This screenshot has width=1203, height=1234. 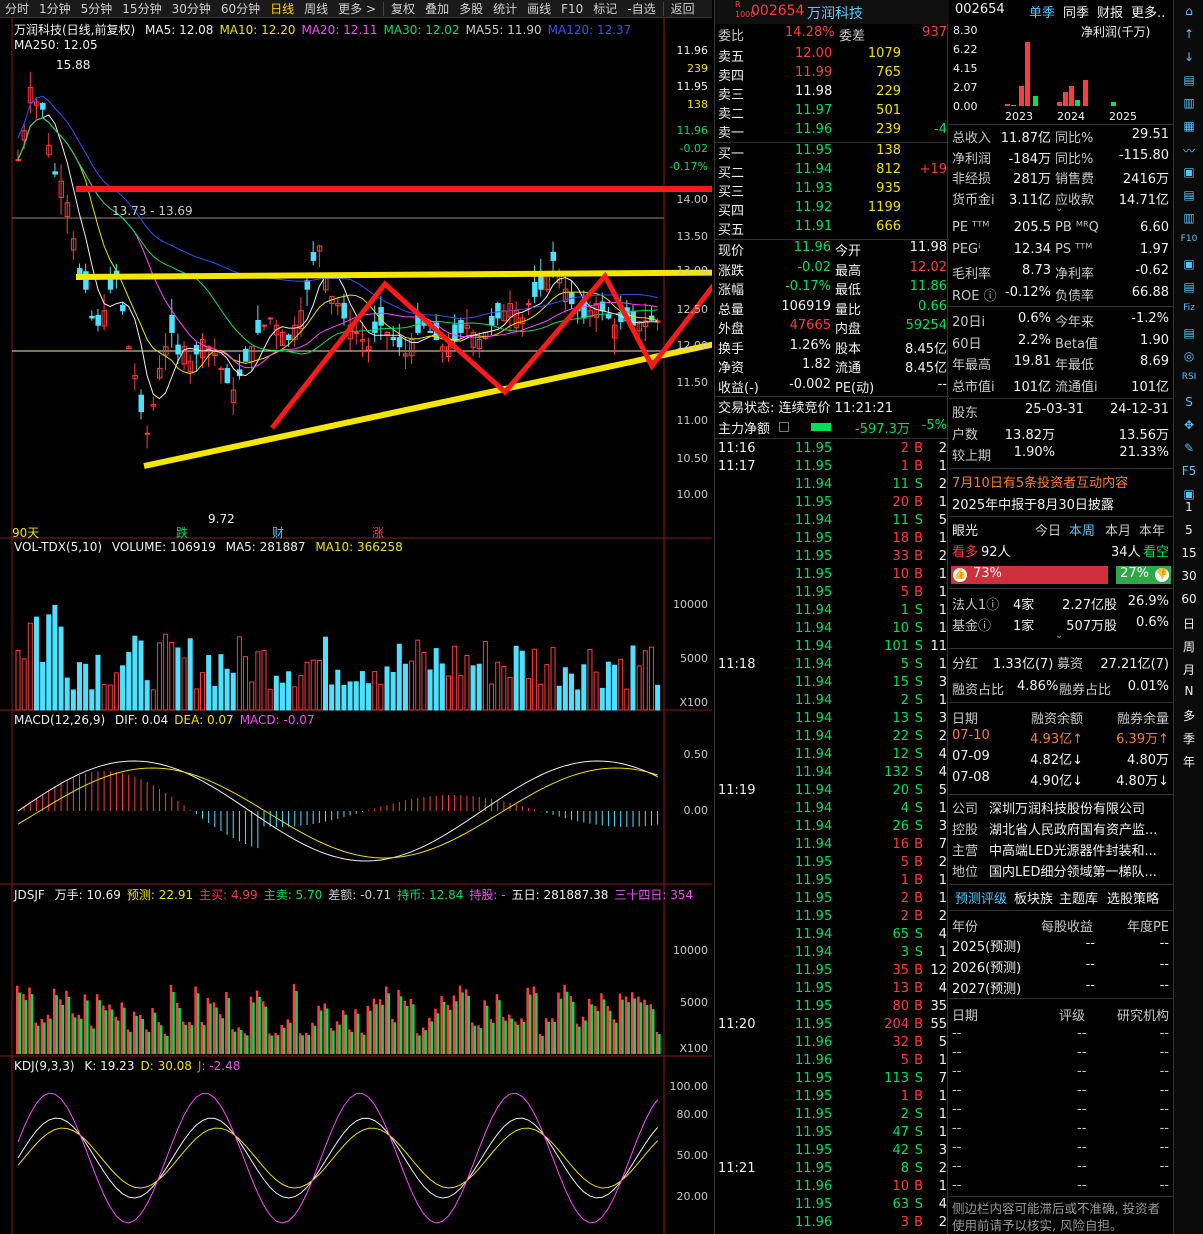 What do you see at coordinates (1189, 197) in the screenshot?
I see `tool-button-8: ▤` at bounding box center [1189, 197].